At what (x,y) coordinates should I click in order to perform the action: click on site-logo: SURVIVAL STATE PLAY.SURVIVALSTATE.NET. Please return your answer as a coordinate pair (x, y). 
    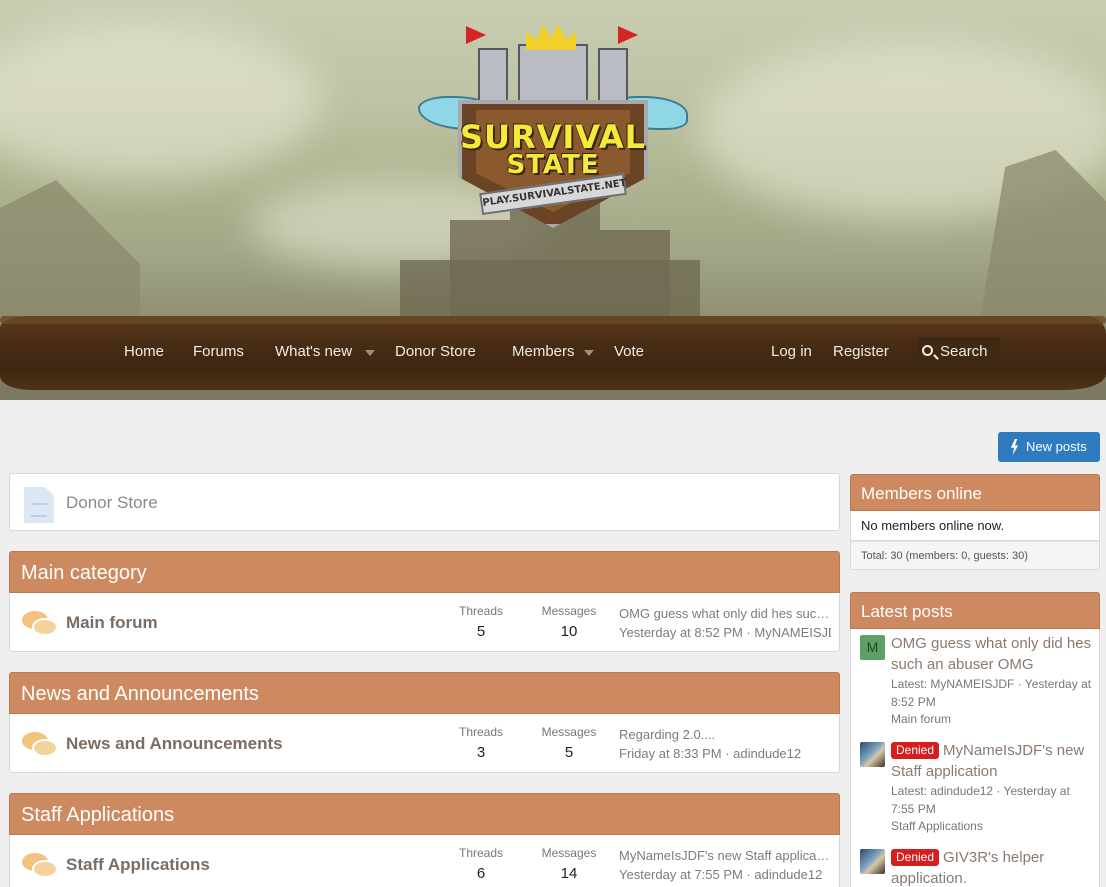
    Looking at the image, I should click on (553, 125).